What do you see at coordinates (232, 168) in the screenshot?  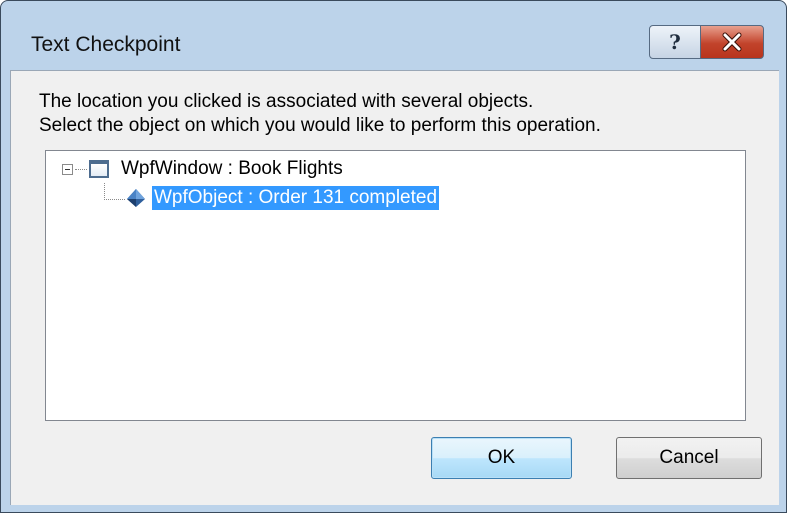 I see `tree-node-label: WpfWindow : Book Flights` at bounding box center [232, 168].